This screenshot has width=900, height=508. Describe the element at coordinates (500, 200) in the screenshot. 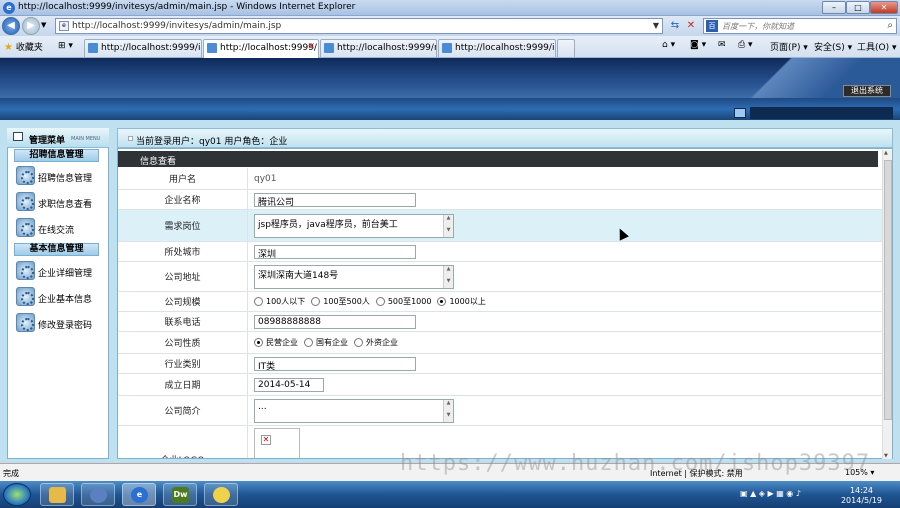

I see `form-row-company: 企业名称 腾讯公司` at that location.